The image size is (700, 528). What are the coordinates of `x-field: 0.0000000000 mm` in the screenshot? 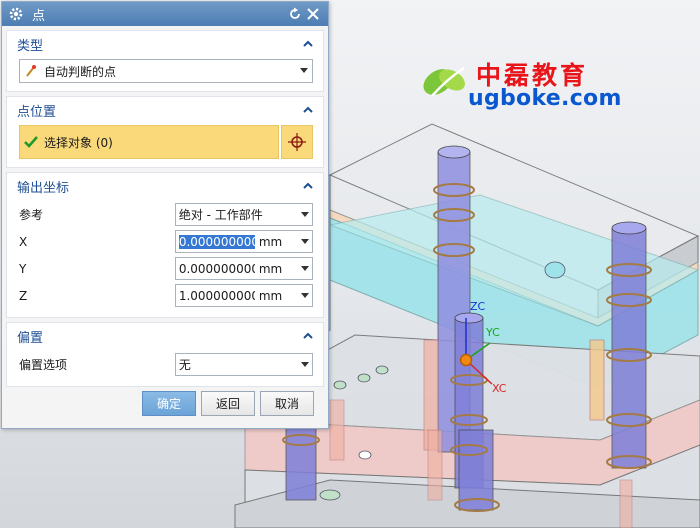 It's located at (243, 241).